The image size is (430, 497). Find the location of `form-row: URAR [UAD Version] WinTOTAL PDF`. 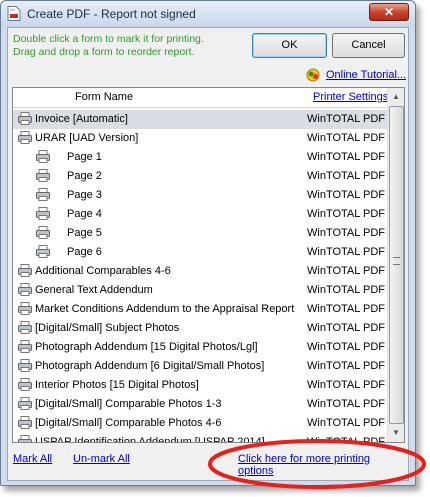

form-row: URAR [UAD Version] WinTOTAL PDF is located at coordinates (201, 138).